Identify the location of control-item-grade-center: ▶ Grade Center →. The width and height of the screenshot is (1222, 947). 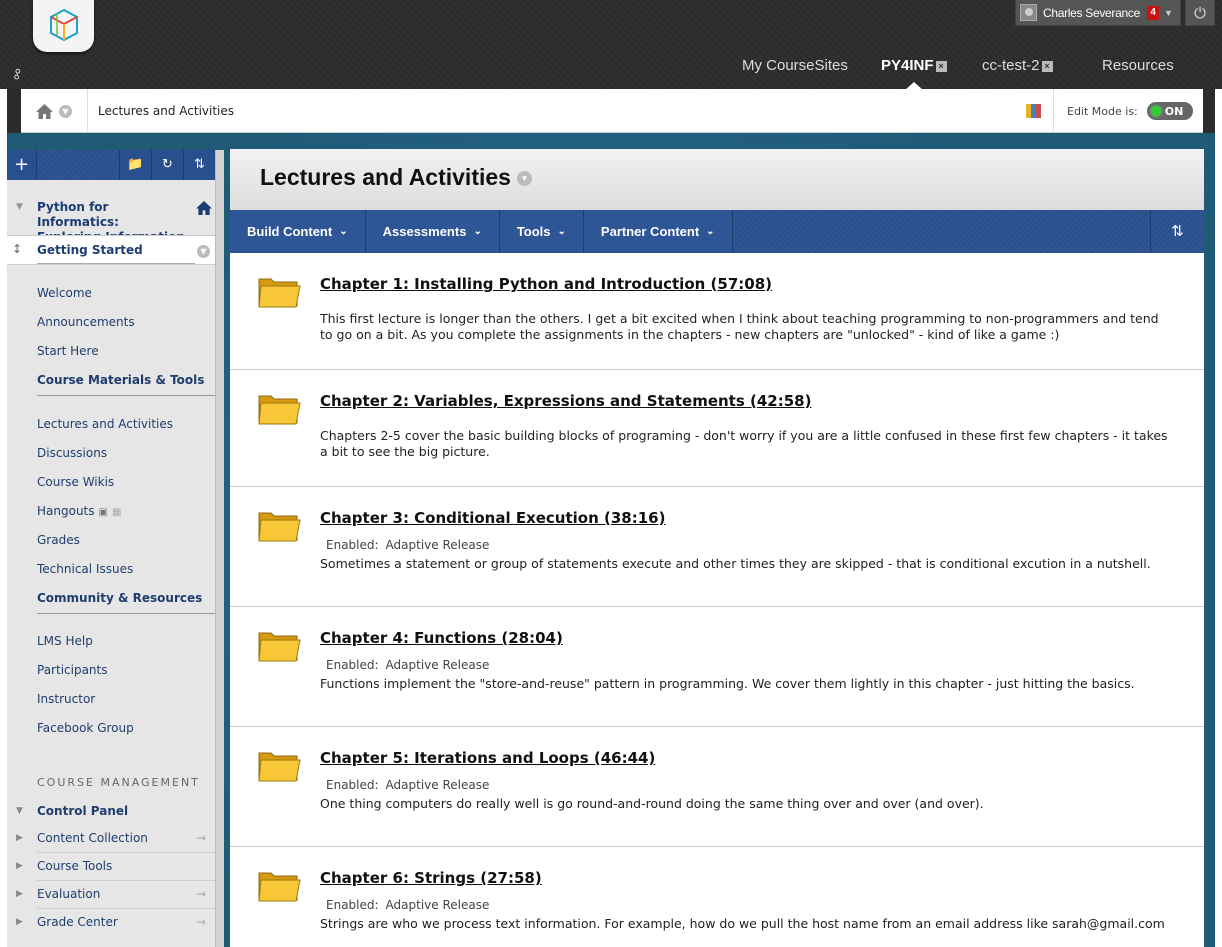
(111, 922).